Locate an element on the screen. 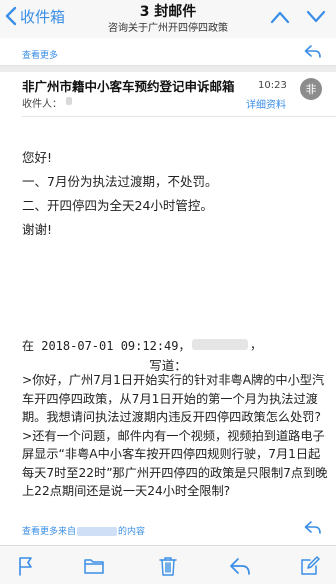 The width and height of the screenshot is (336, 584). folder-icon is located at coordinates (94, 566).